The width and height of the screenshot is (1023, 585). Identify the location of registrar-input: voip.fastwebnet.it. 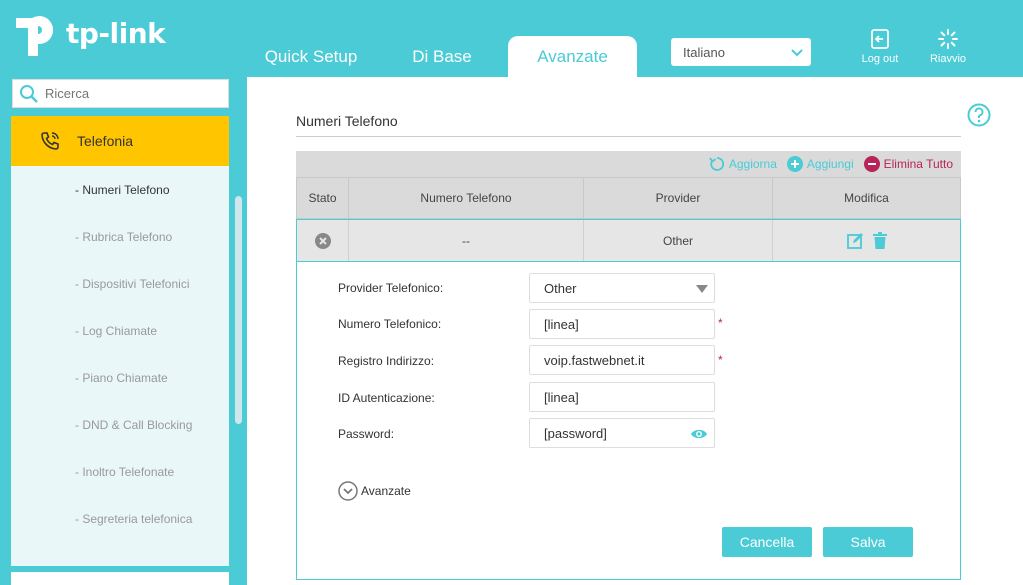
(622, 360).